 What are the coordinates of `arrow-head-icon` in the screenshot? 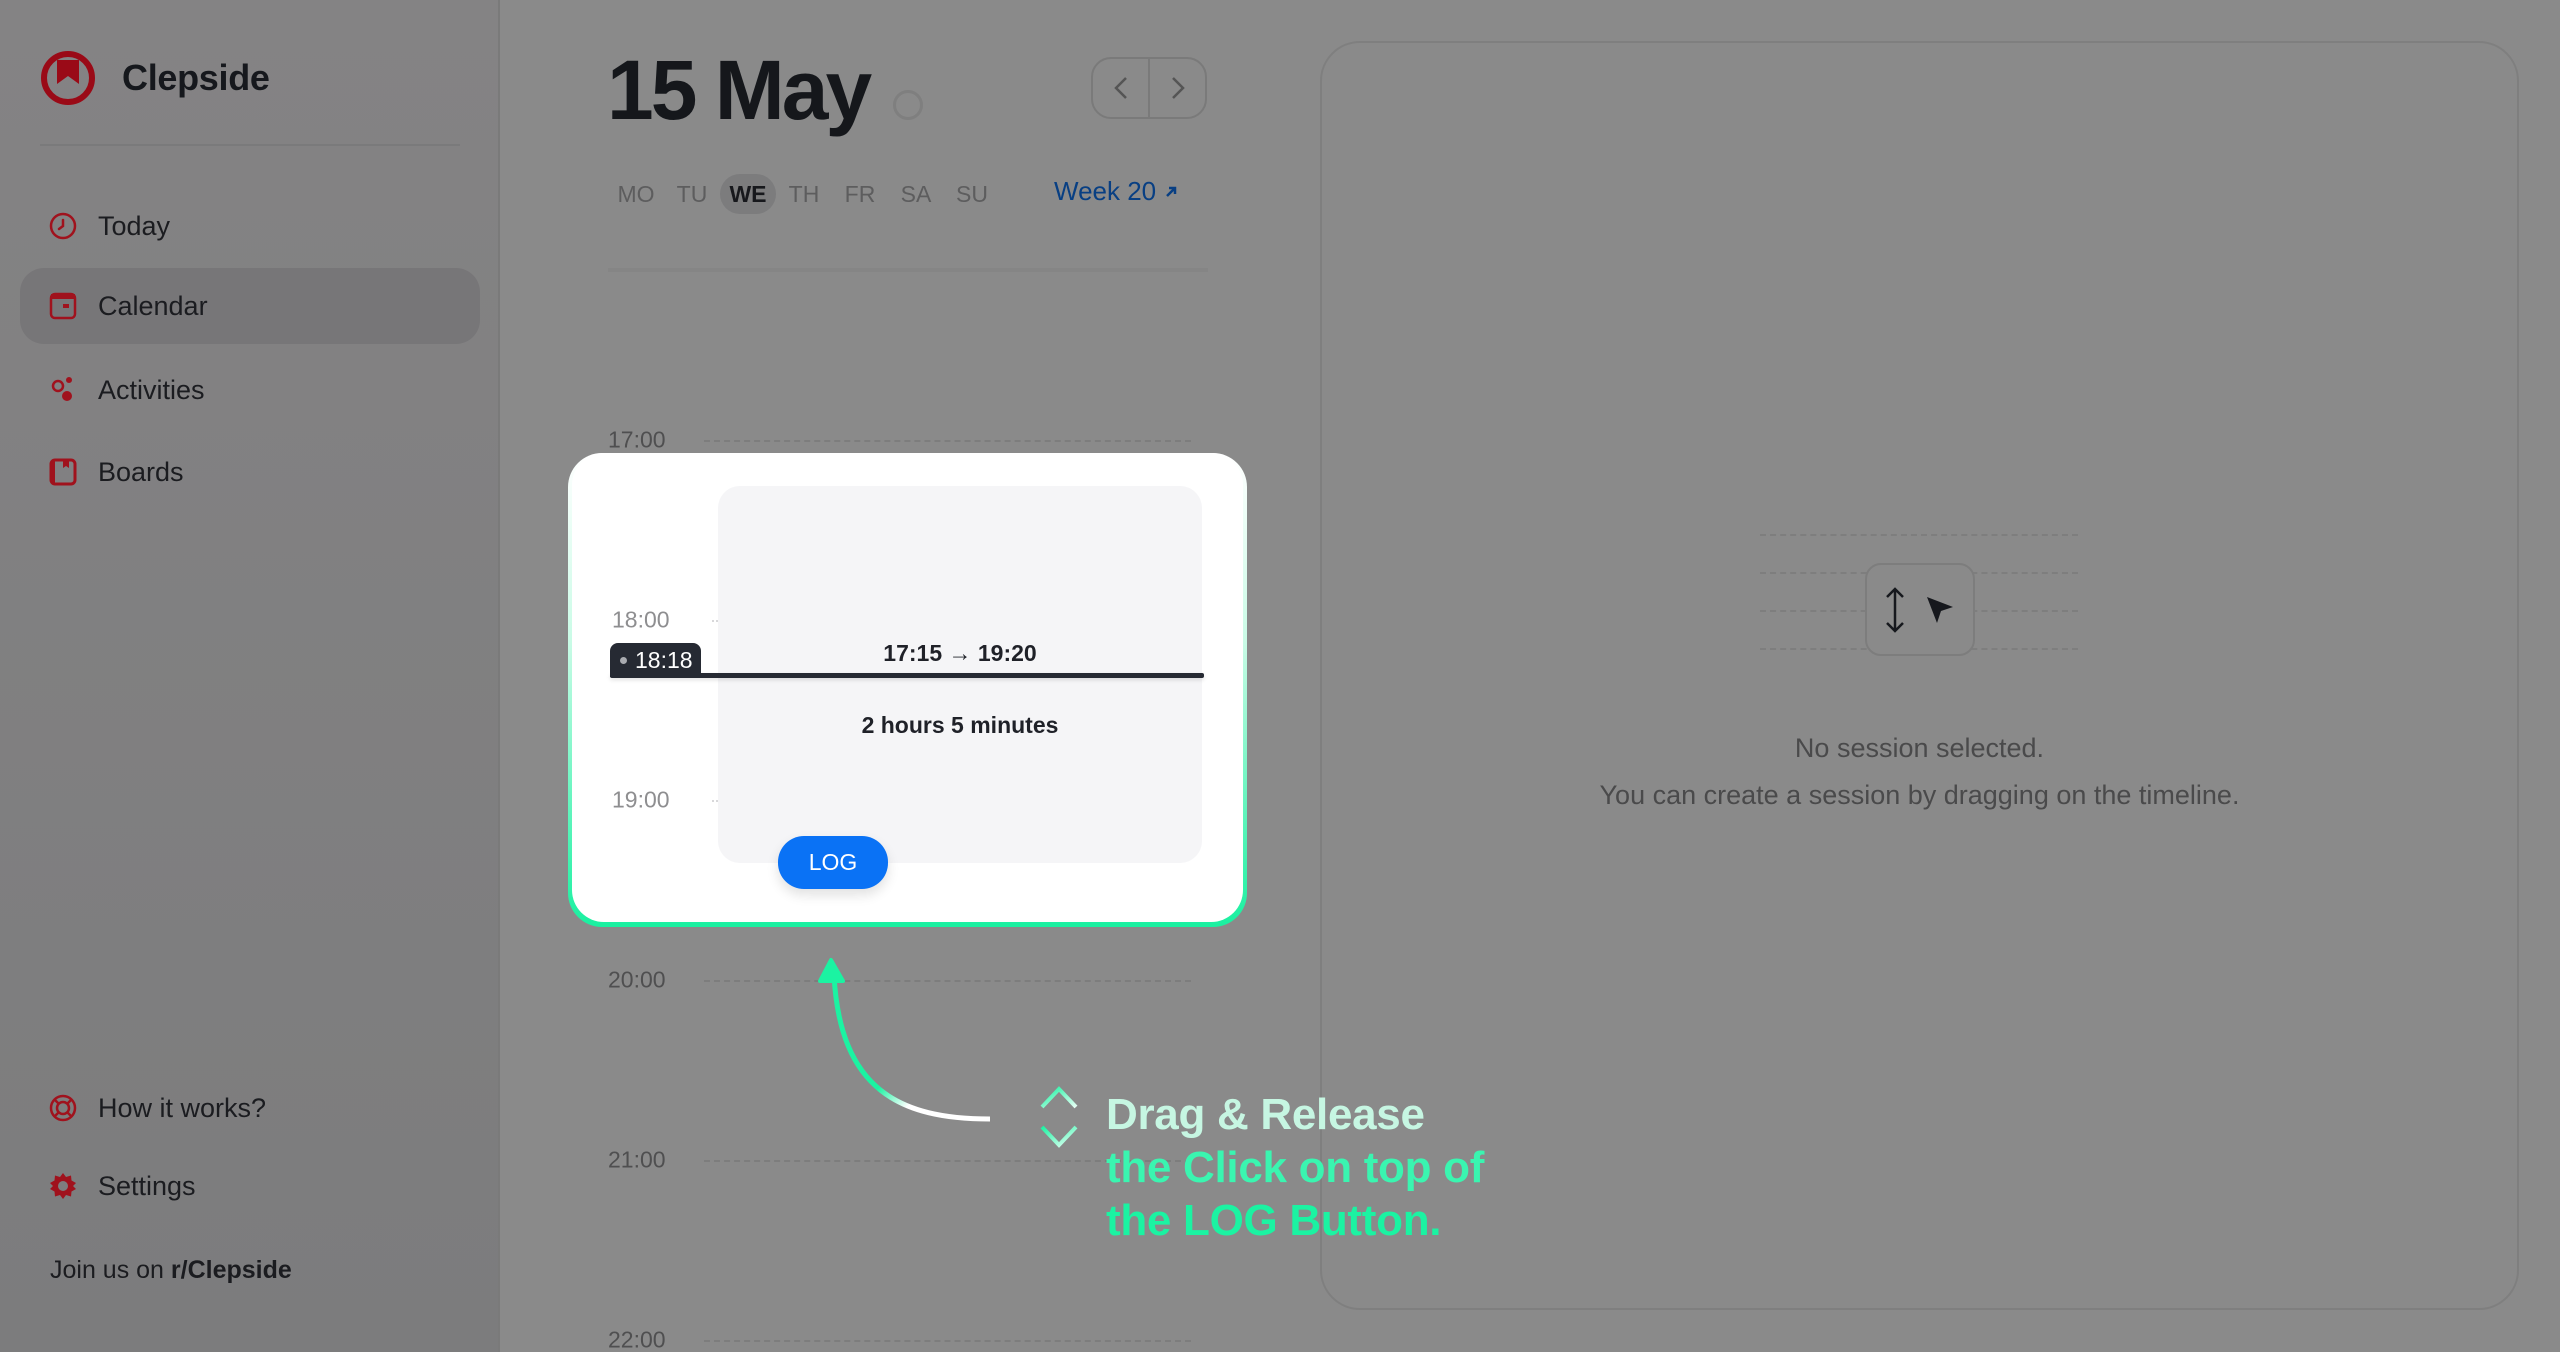 It's located at (831, 970).